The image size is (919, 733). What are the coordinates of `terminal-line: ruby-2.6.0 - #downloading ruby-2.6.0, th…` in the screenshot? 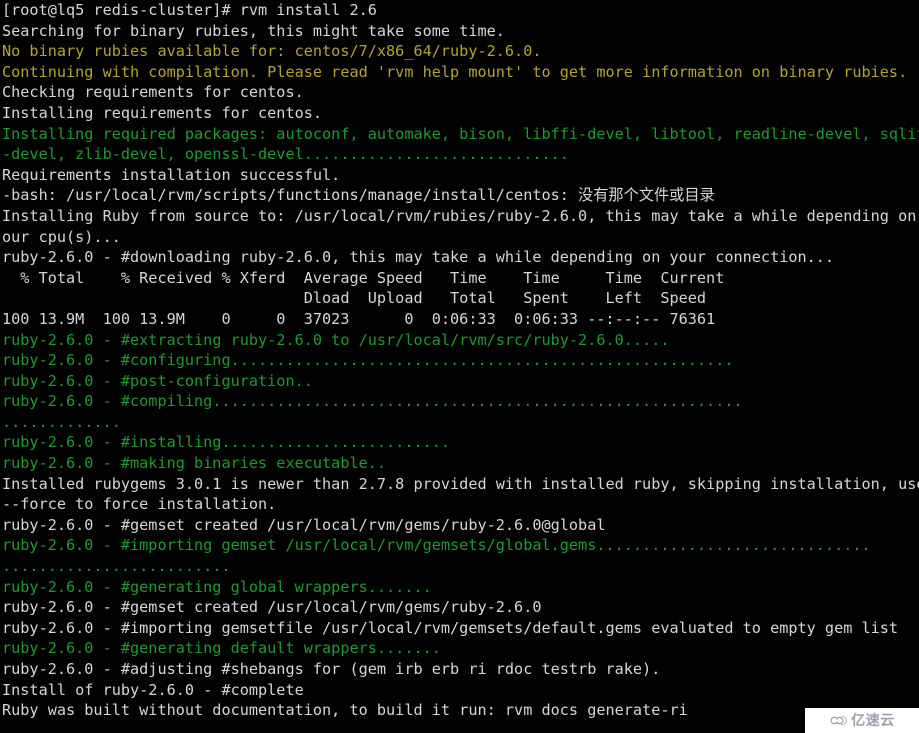 It's located at (418, 257).